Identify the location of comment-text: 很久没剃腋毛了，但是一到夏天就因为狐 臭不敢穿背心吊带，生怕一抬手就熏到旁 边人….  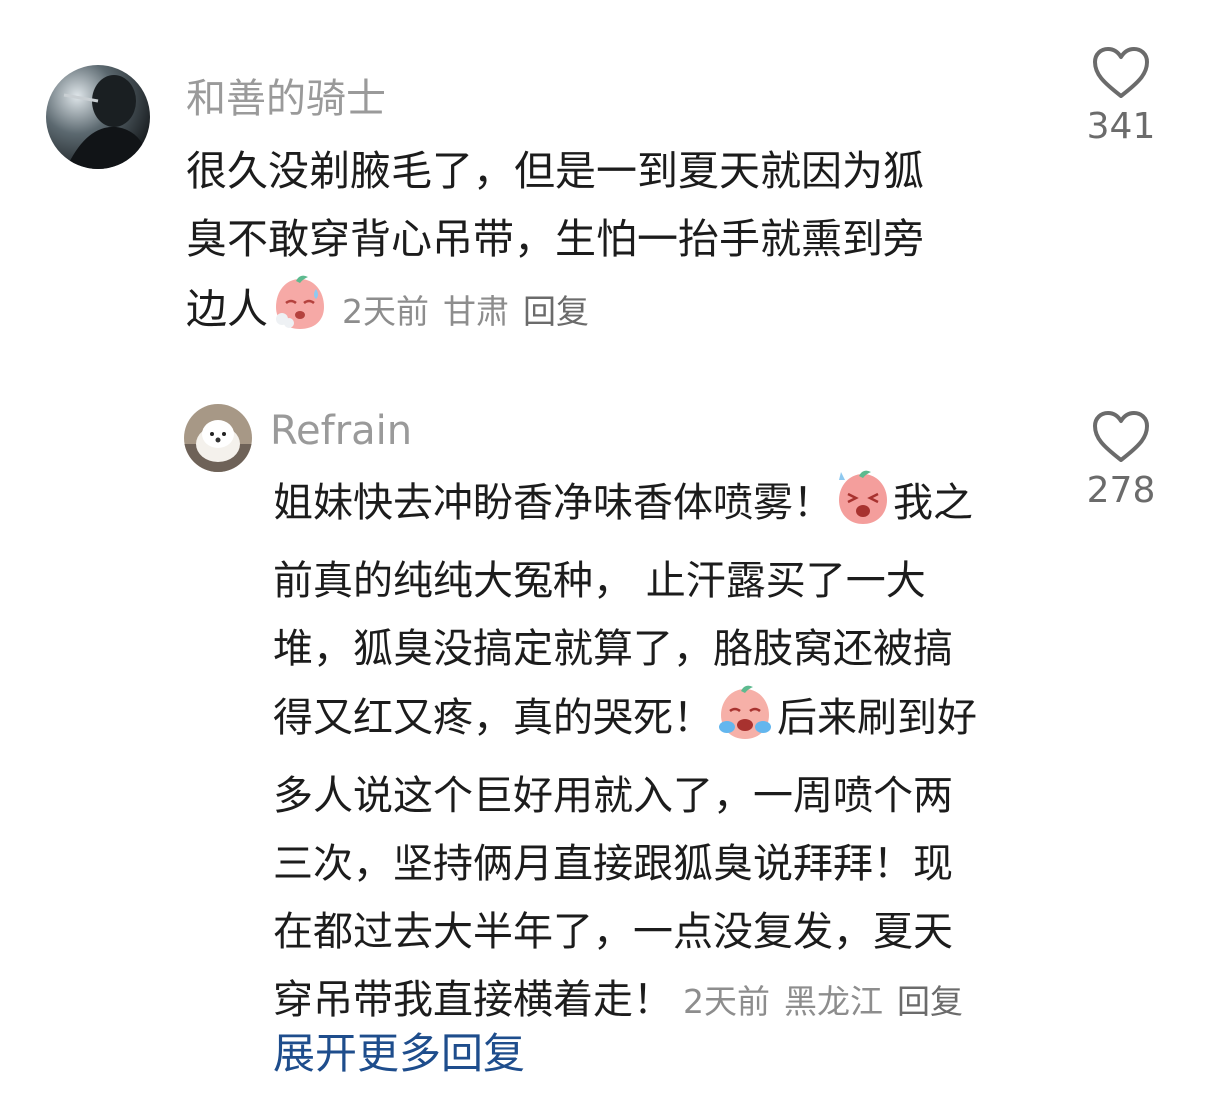
(555, 245).